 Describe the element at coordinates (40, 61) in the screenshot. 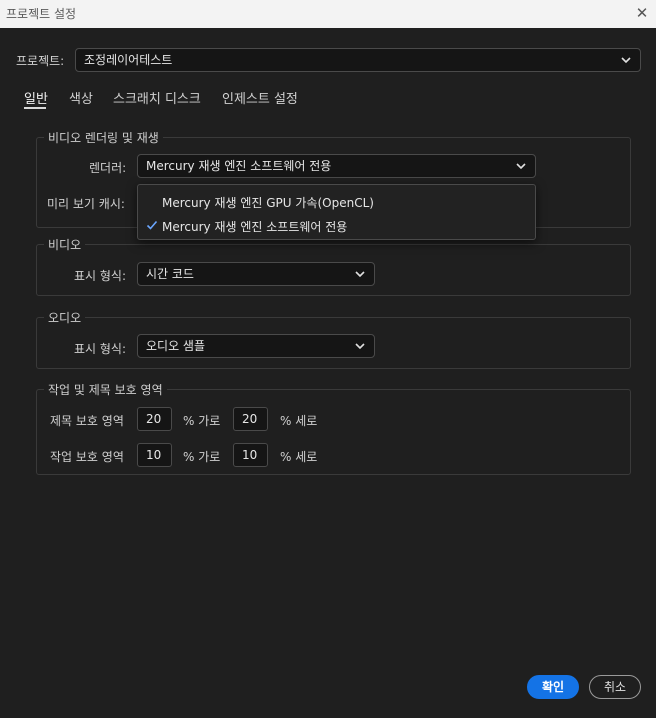

I see `project-label: 프로젝트:` at that location.